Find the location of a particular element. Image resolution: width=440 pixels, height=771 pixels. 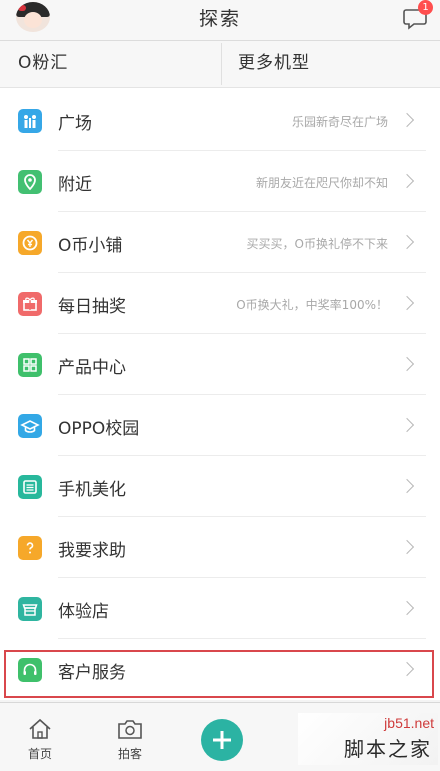

page-title: 探索 is located at coordinates (219, 19).